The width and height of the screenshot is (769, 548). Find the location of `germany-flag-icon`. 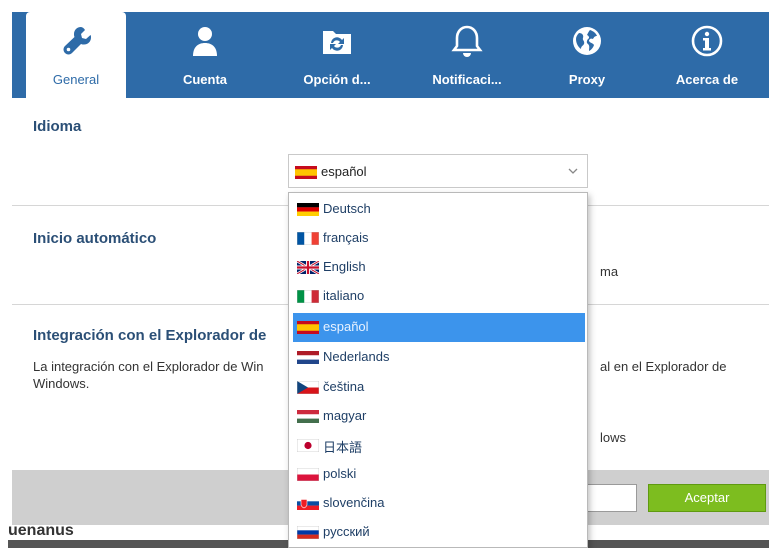

germany-flag-icon is located at coordinates (308, 209).